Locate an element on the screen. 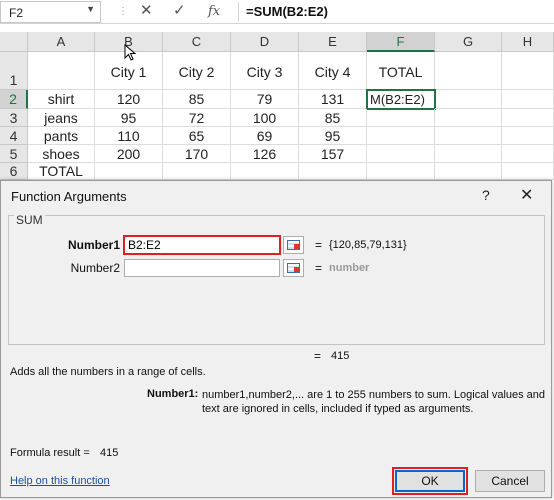 Image resolution: width=554 pixels, height=500 pixels. cell-d5: 126 is located at coordinates (265, 154).